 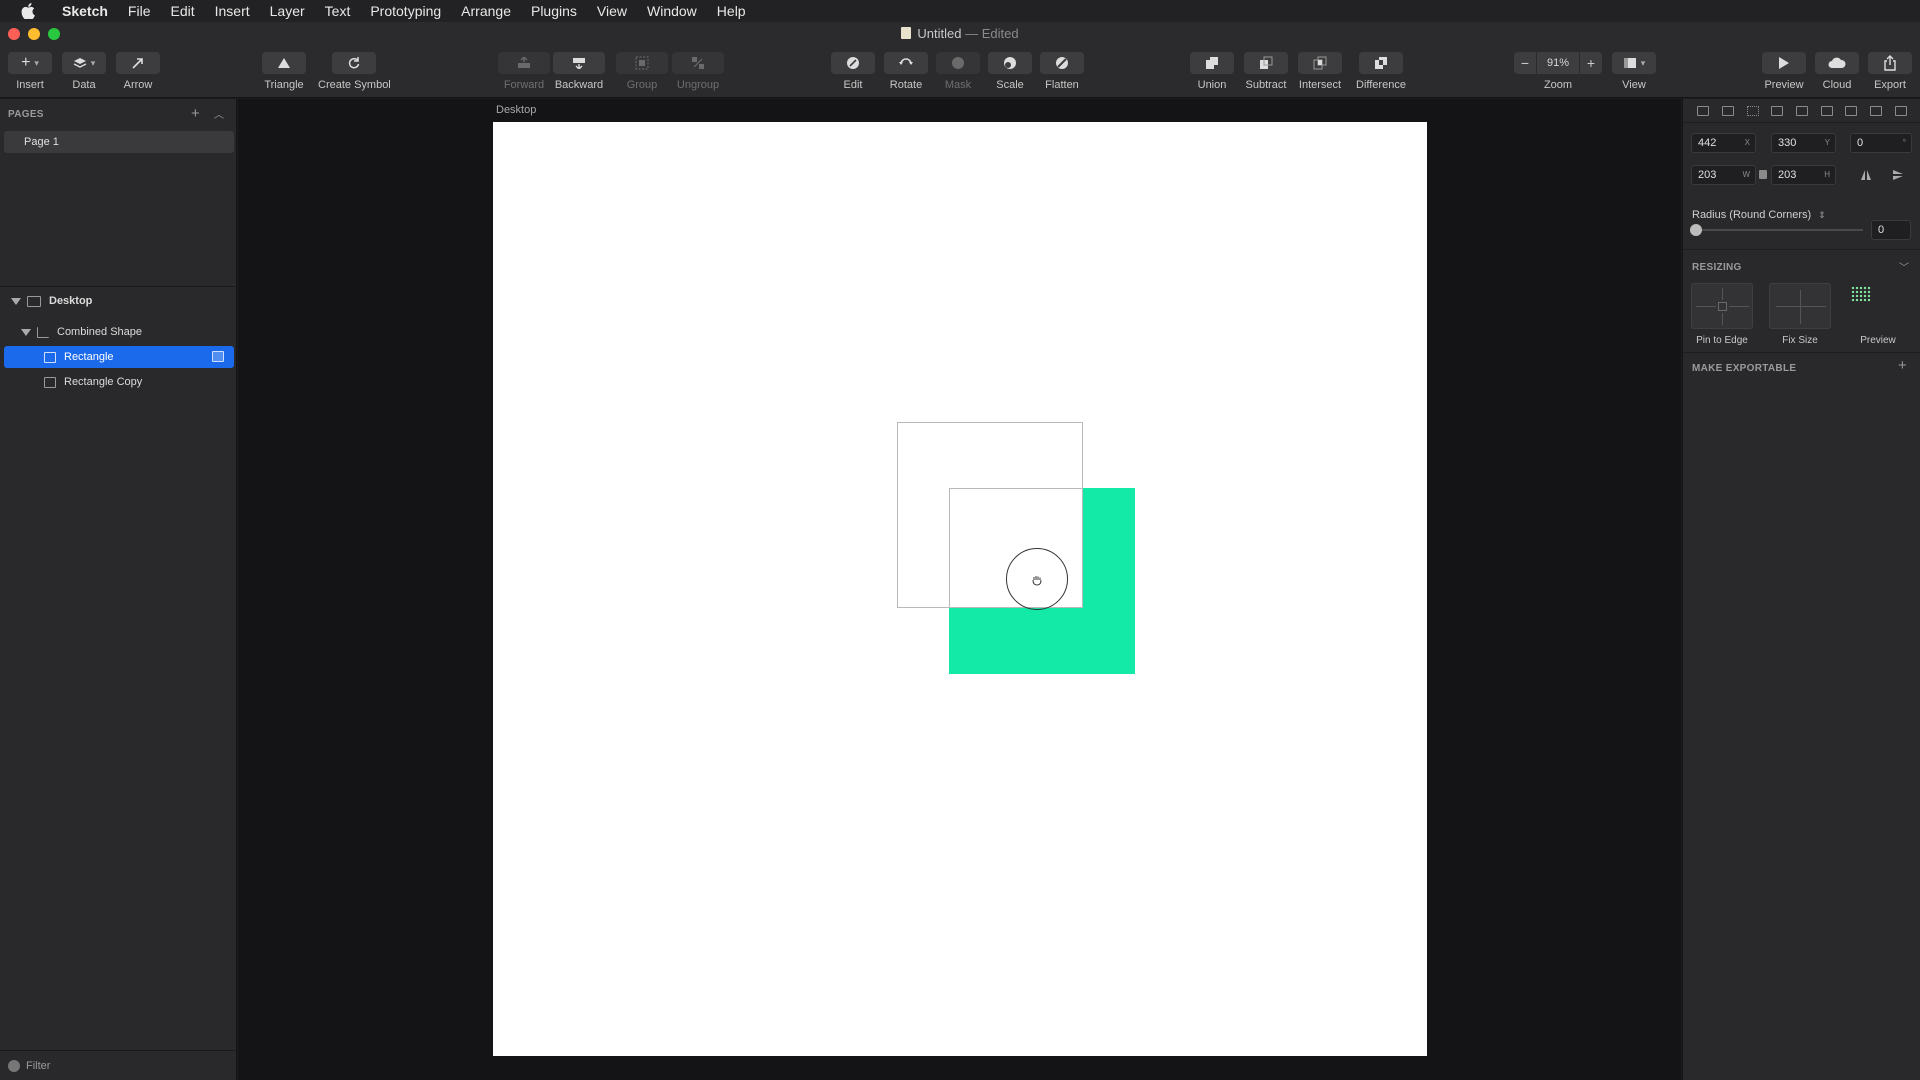 What do you see at coordinates (284, 63) in the screenshot?
I see `triangle-button` at bounding box center [284, 63].